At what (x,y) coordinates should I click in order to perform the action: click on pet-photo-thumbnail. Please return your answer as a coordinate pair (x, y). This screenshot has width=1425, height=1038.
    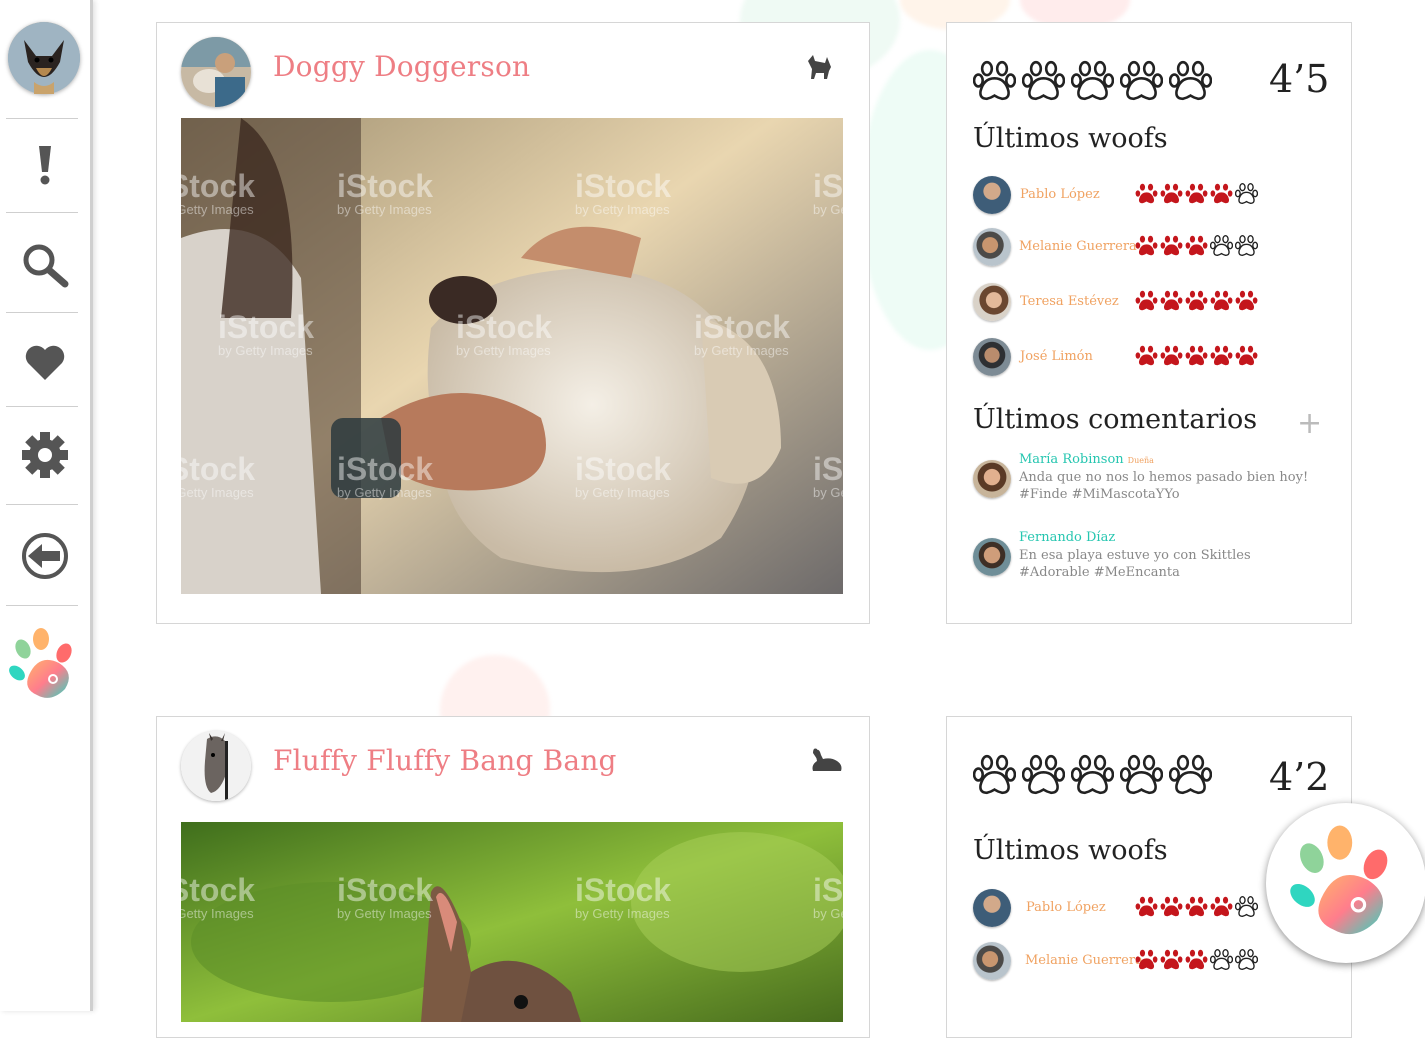
    Looking at the image, I should click on (216, 766).